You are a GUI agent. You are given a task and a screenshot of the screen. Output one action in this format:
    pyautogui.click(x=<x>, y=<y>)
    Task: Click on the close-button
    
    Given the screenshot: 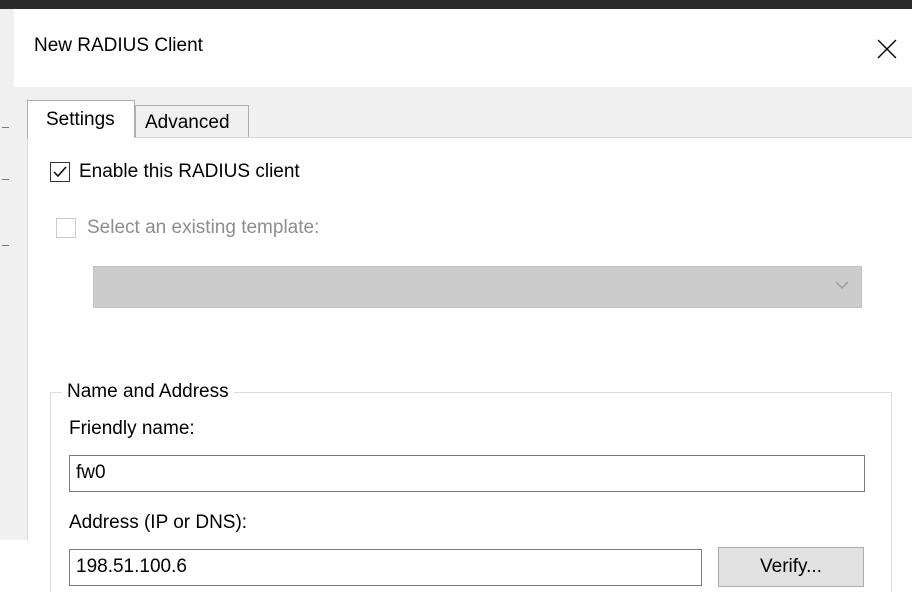 What is the action you would take?
    pyautogui.click(x=887, y=49)
    